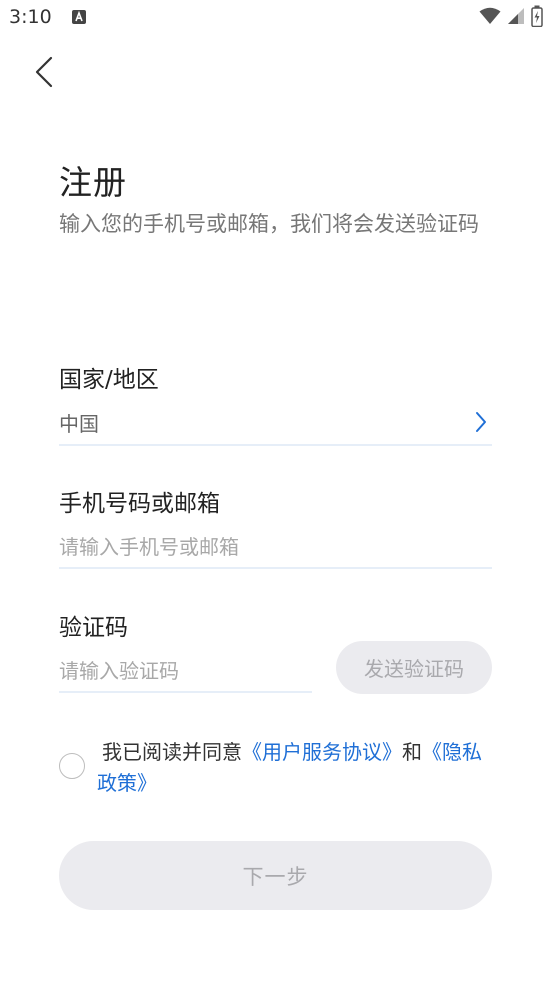 The image size is (551, 981). Describe the element at coordinates (275, 875) in the screenshot. I see `next-step-button: 下一步` at that location.